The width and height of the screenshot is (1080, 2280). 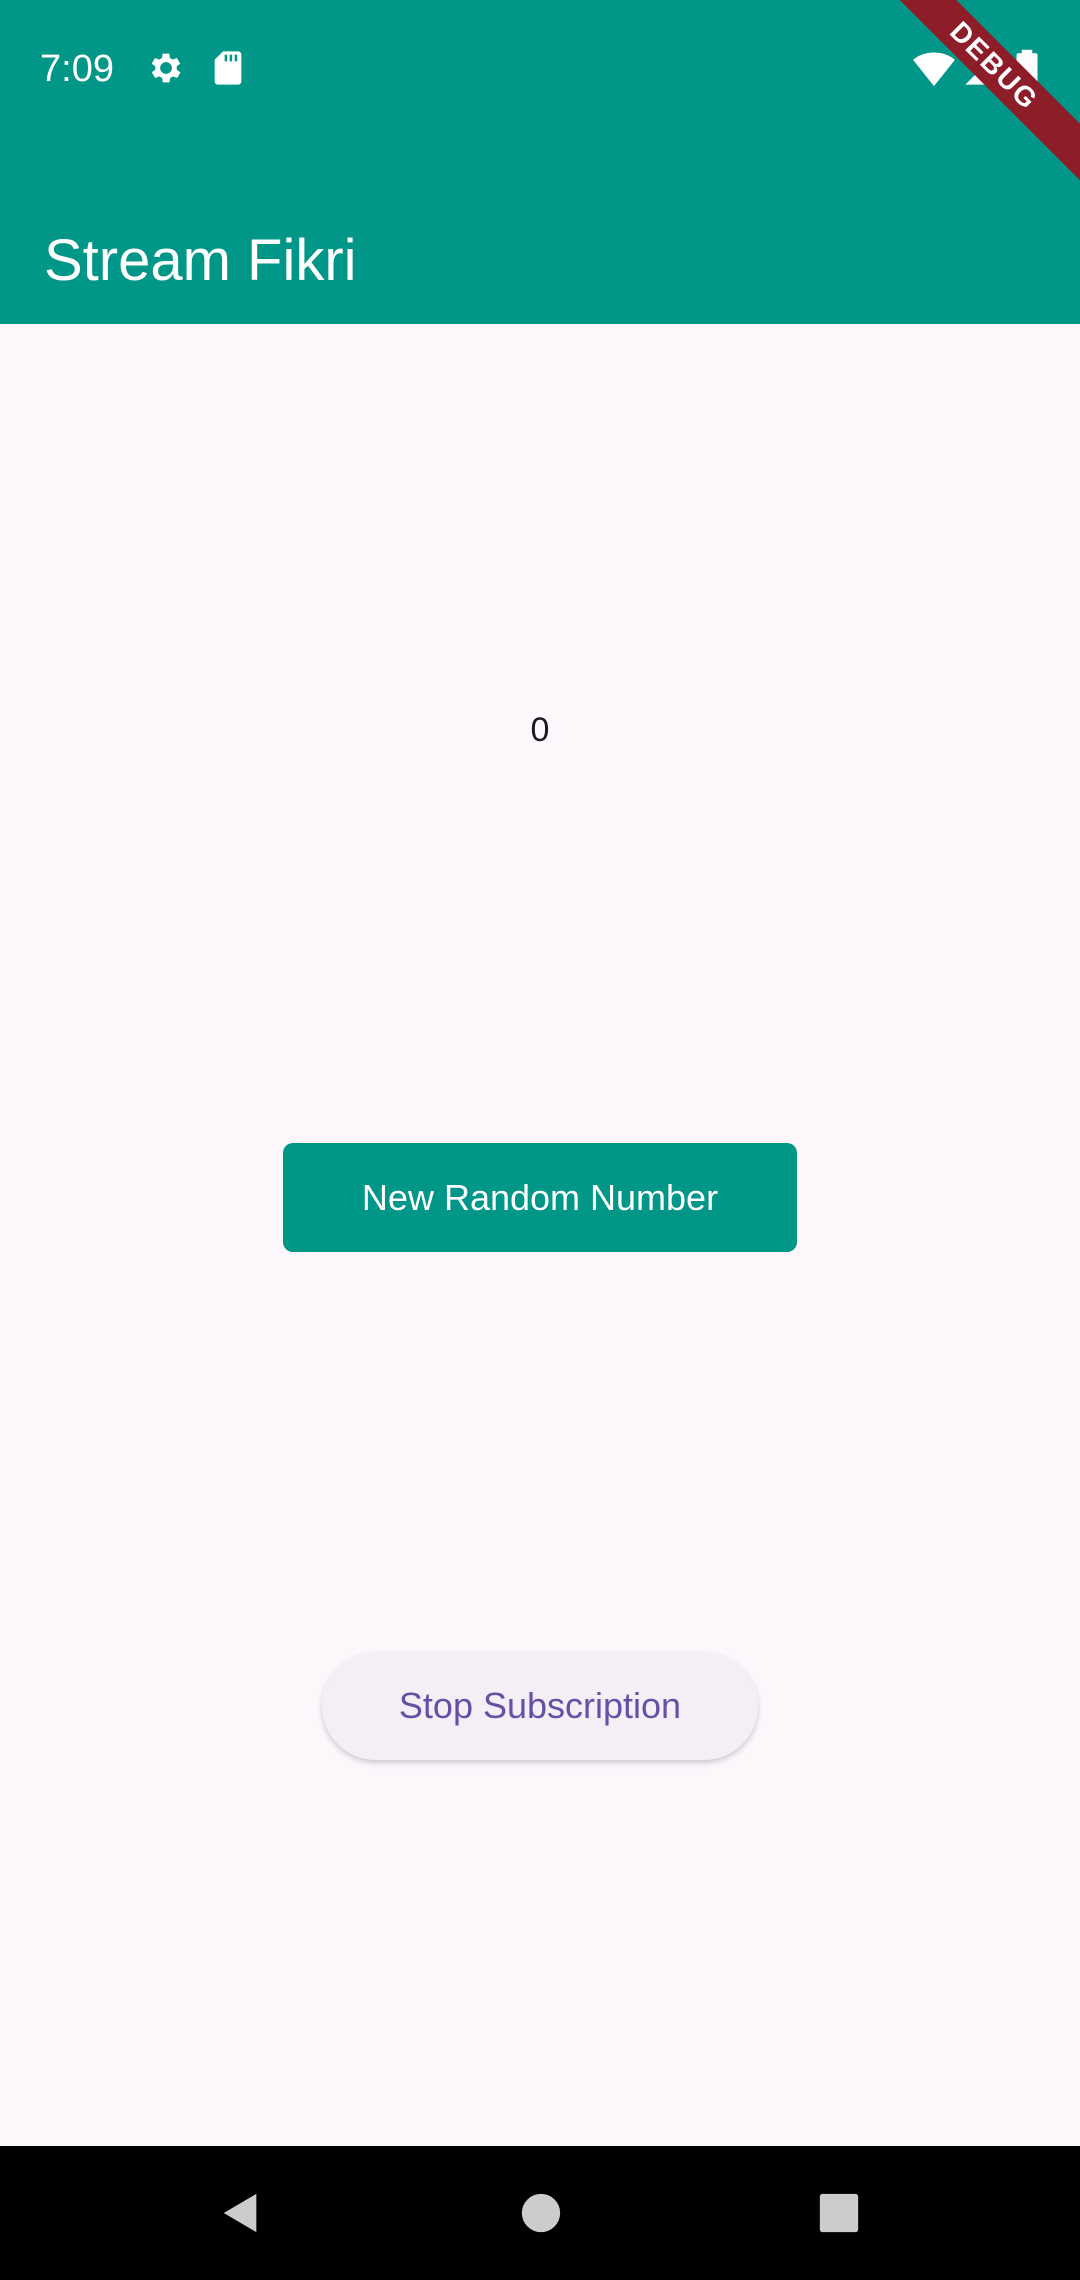 What do you see at coordinates (228, 68) in the screenshot?
I see `sd-card-icon` at bounding box center [228, 68].